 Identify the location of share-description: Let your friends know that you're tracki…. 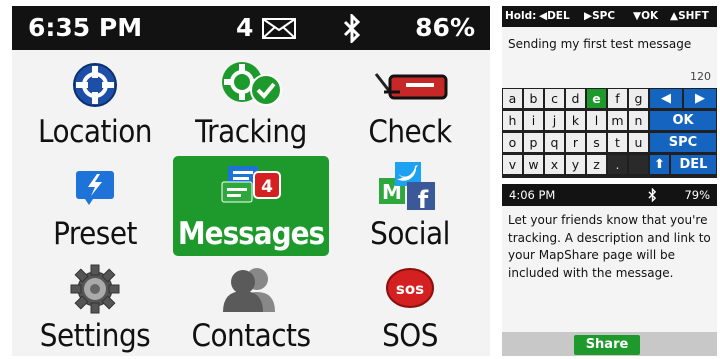
(609, 246).